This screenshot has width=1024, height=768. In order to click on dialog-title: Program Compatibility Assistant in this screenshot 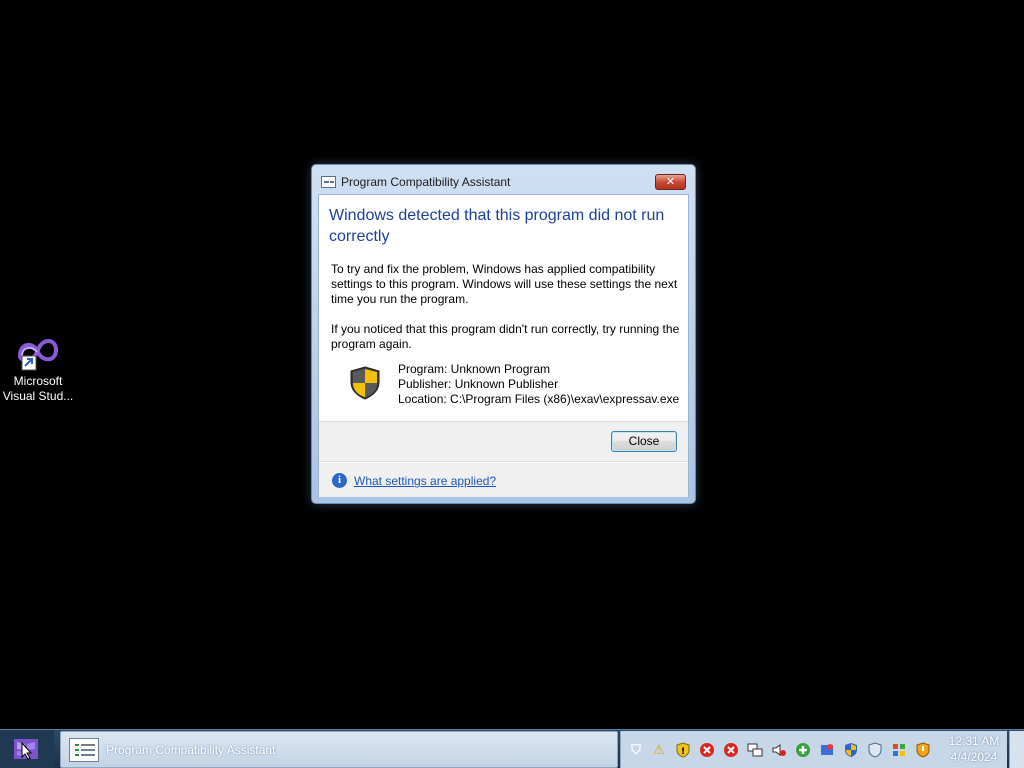, I will do `click(426, 182)`.